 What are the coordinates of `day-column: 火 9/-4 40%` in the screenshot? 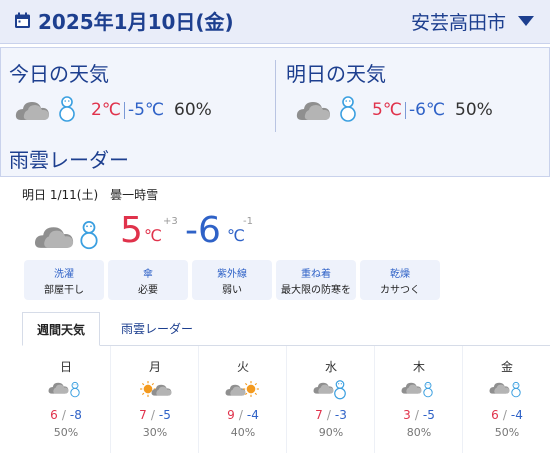 It's located at (242, 399).